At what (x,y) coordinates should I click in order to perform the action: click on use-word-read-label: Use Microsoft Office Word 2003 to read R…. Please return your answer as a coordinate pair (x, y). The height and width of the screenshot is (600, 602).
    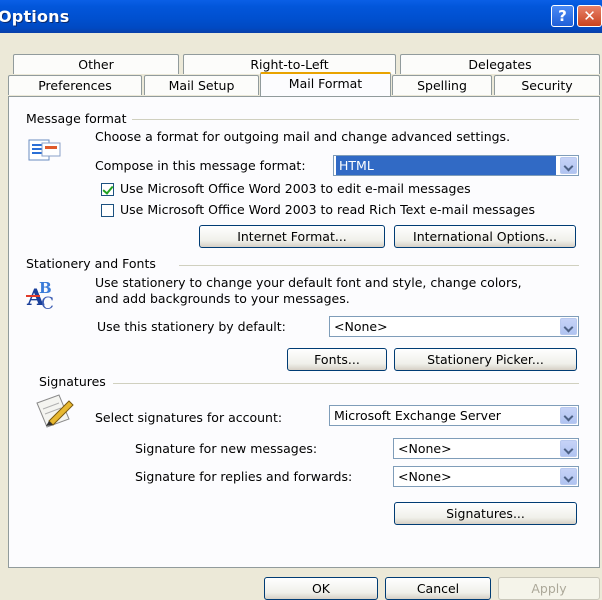
    Looking at the image, I should click on (328, 209).